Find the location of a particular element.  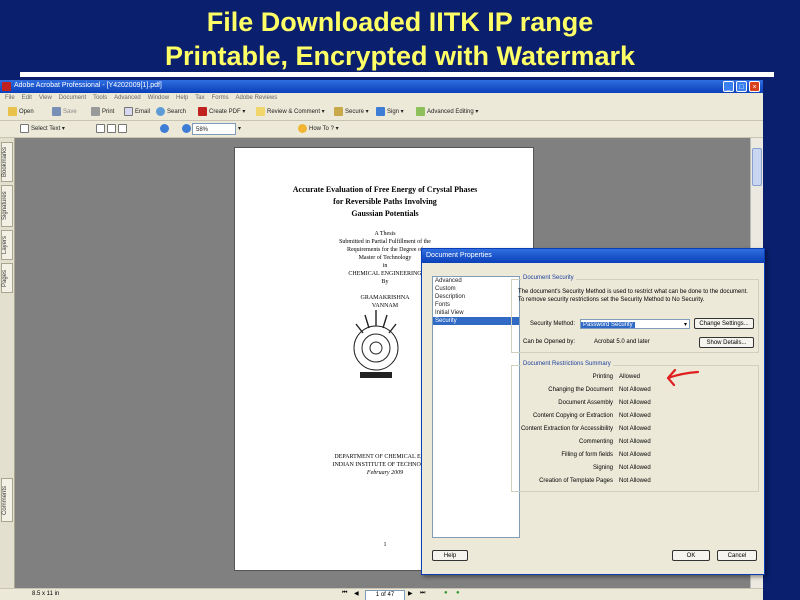

fit-page-icon is located at coordinates (111, 128).